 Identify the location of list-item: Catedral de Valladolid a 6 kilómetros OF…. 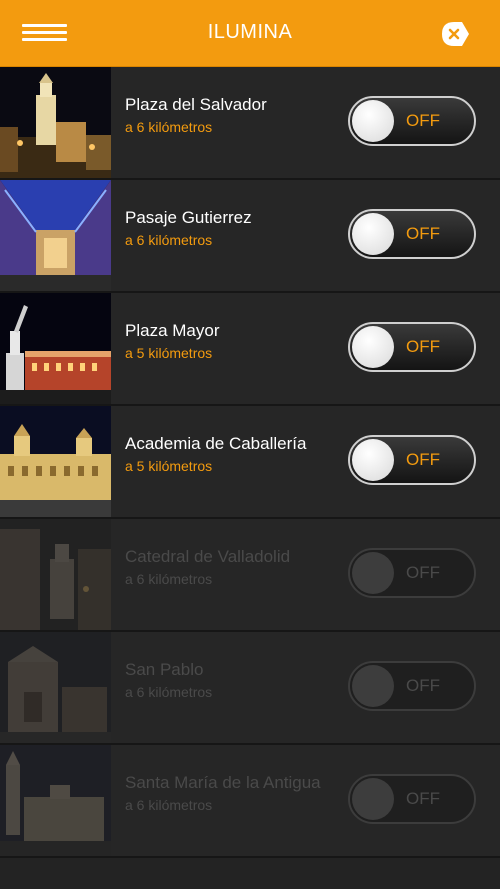
(250, 575).